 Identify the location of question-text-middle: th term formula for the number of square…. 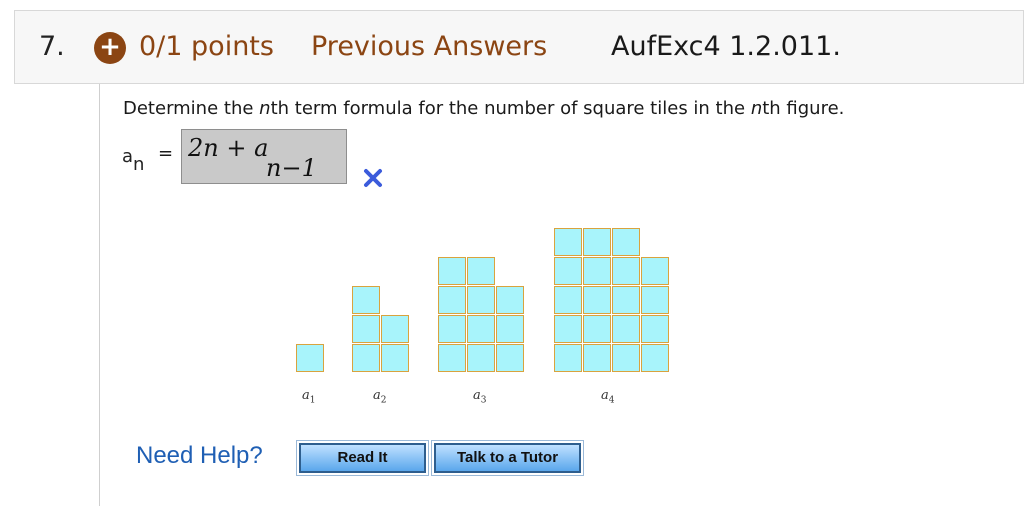
(510, 108).